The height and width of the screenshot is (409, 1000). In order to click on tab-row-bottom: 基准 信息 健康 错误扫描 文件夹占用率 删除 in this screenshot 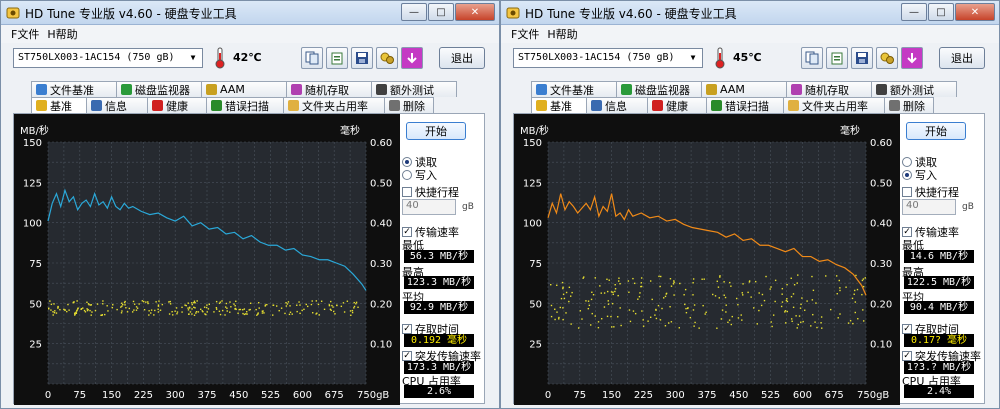, I will do `click(732, 105)`.